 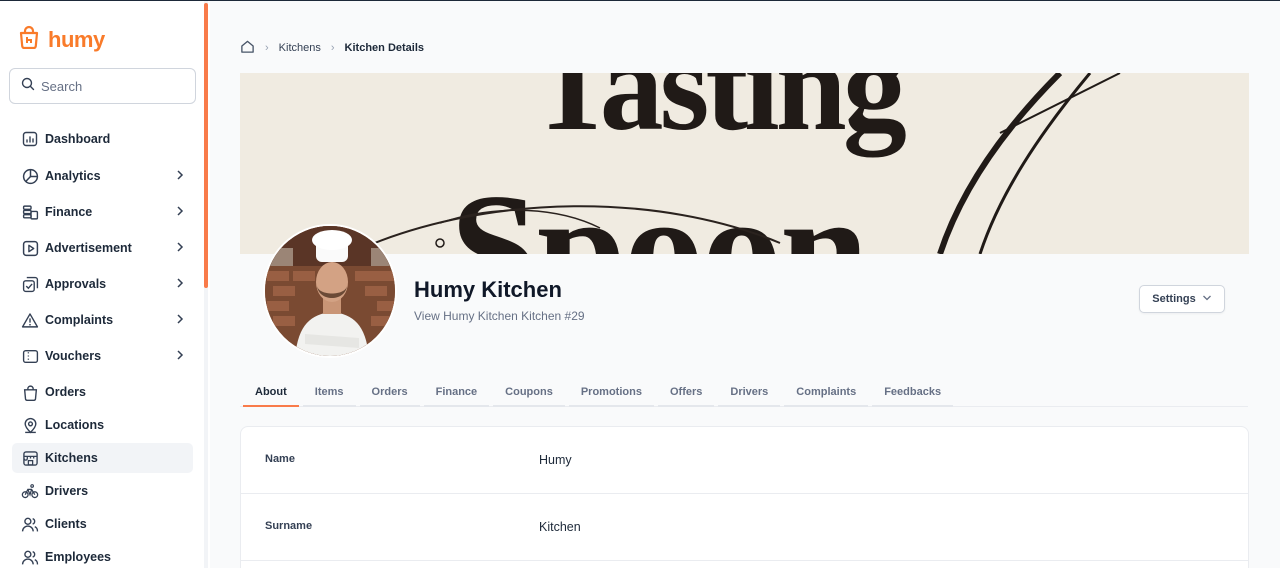 What do you see at coordinates (30, 425) in the screenshot?
I see `location-pin-icon` at bounding box center [30, 425].